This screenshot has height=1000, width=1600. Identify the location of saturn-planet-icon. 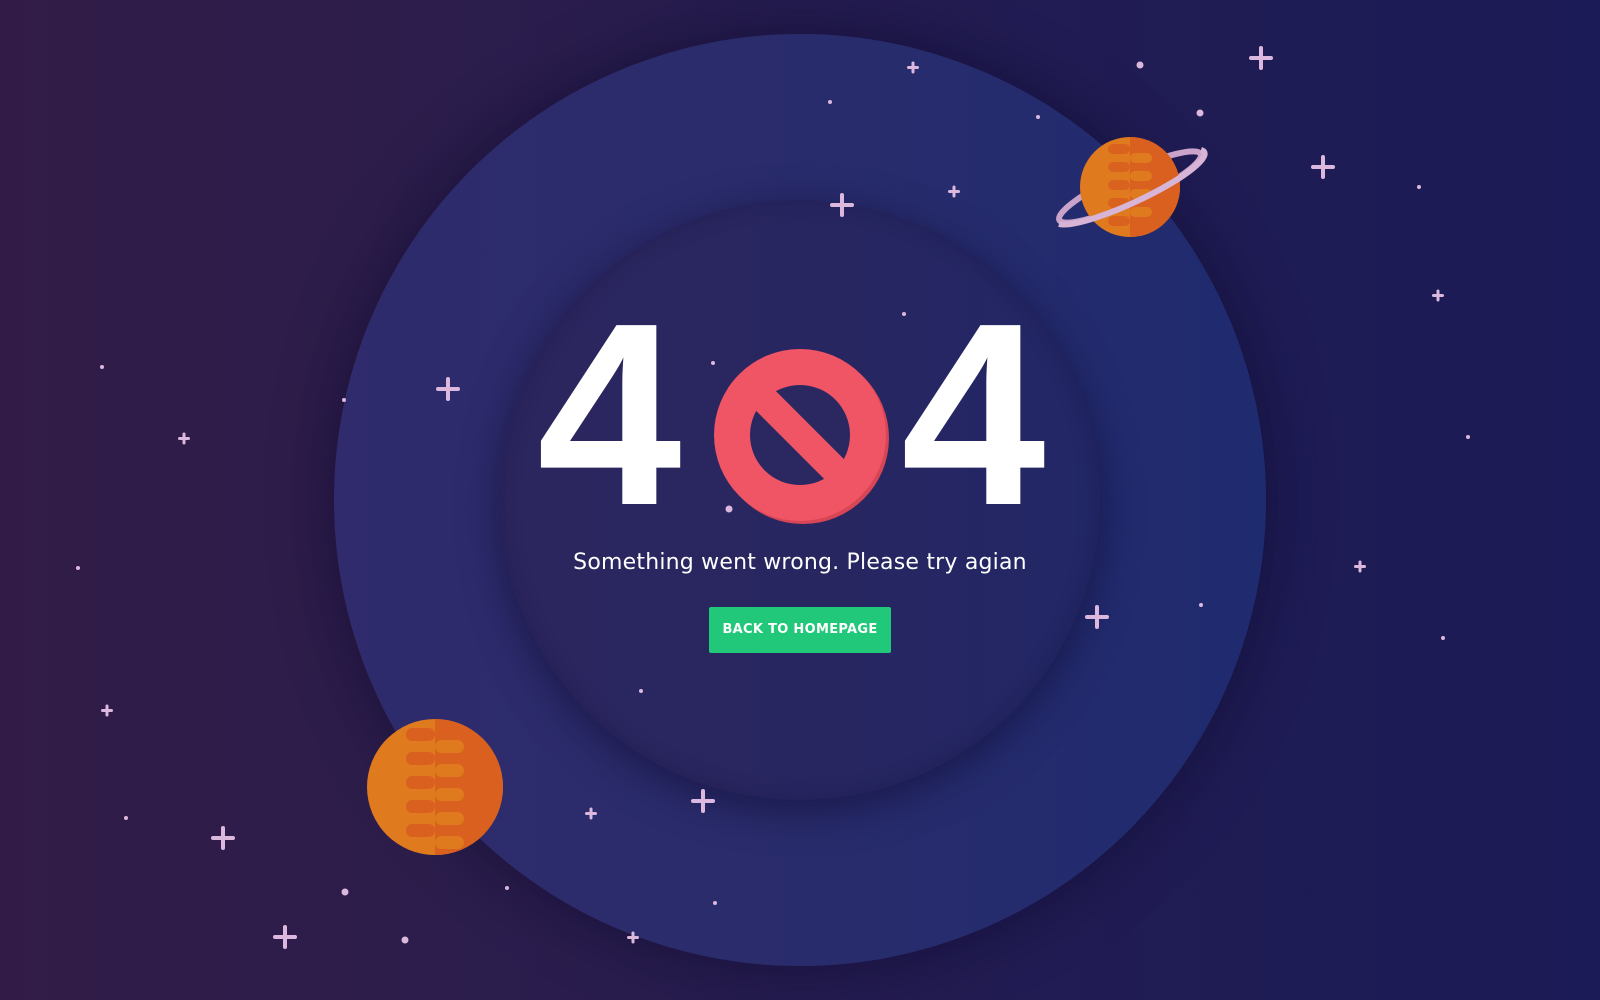
(1132, 187).